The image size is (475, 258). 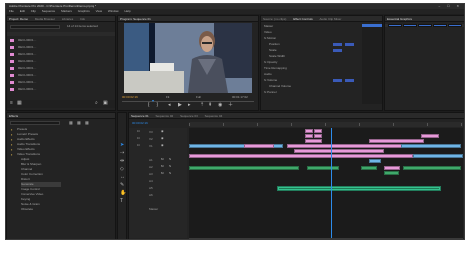 What do you see at coordinates (122, 145) in the screenshot?
I see `selection-tool-icon: ➤` at bounding box center [122, 145].